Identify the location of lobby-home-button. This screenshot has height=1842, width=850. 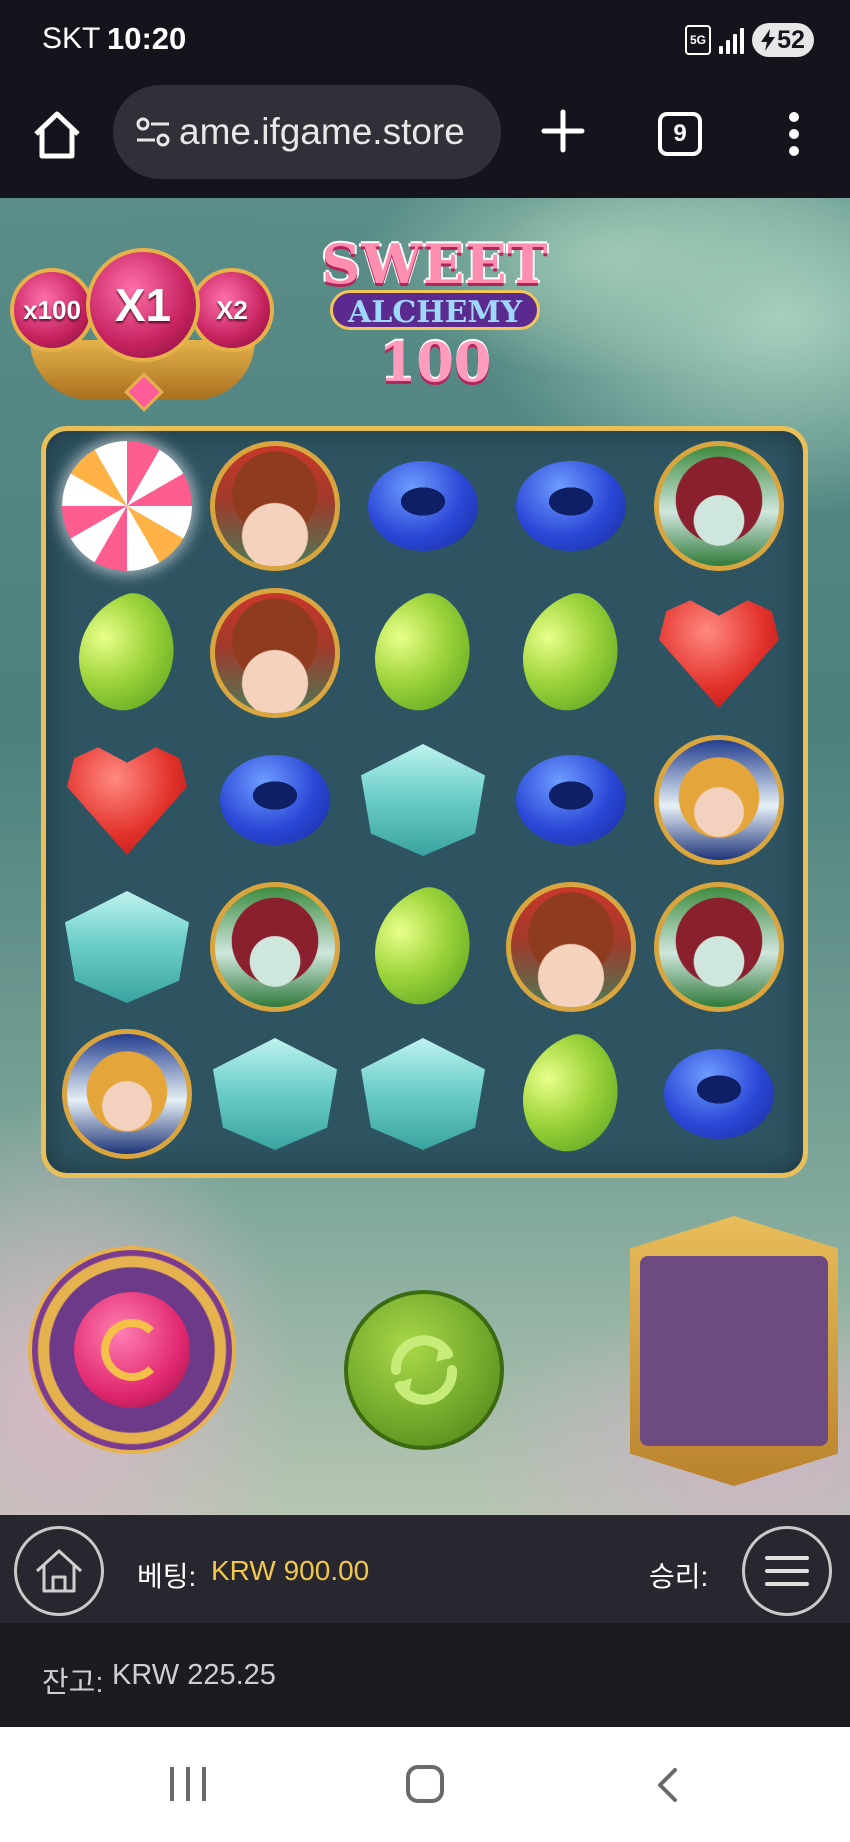
(59, 1571).